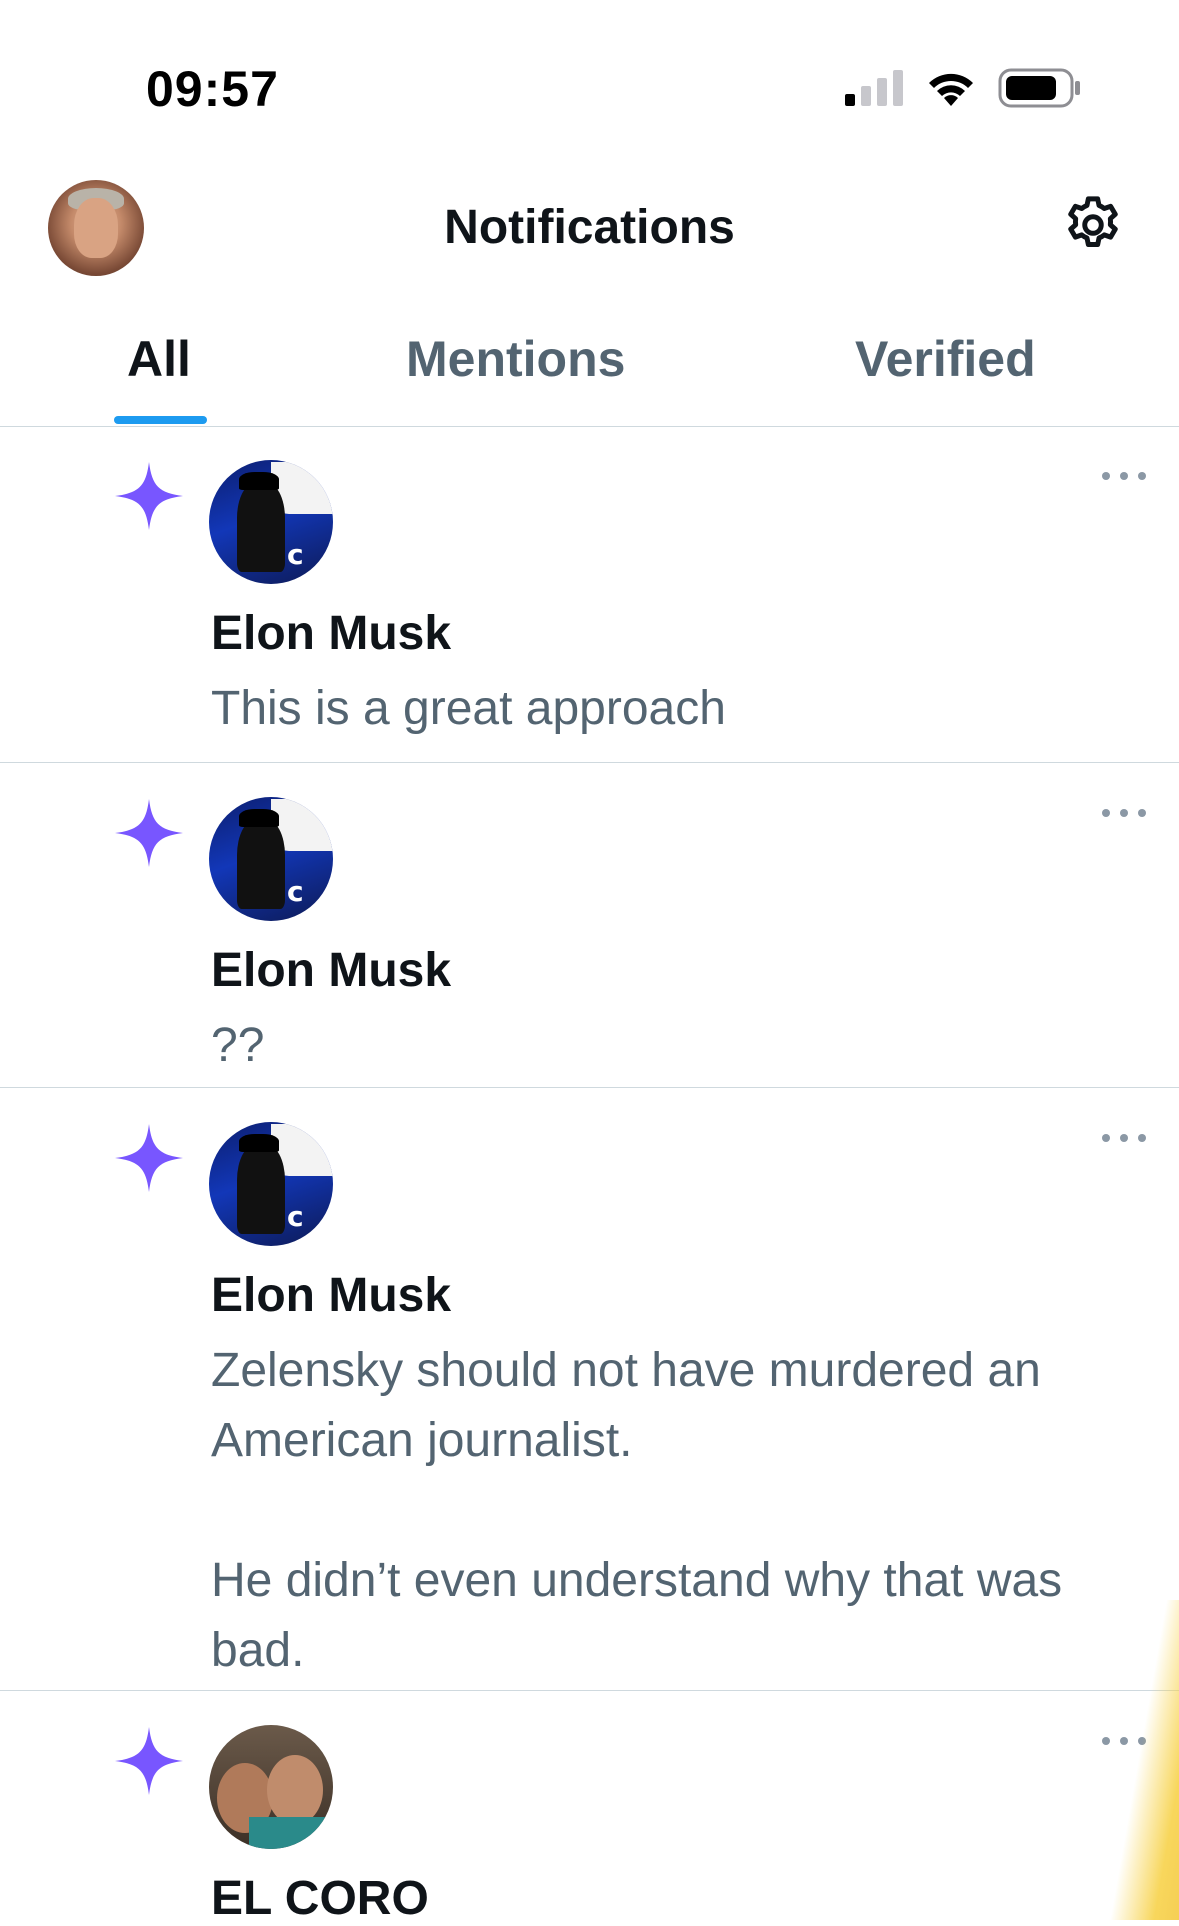 This screenshot has width=1179, height=1926. Describe the element at coordinates (874, 88) in the screenshot. I see `signal-icon` at that location.